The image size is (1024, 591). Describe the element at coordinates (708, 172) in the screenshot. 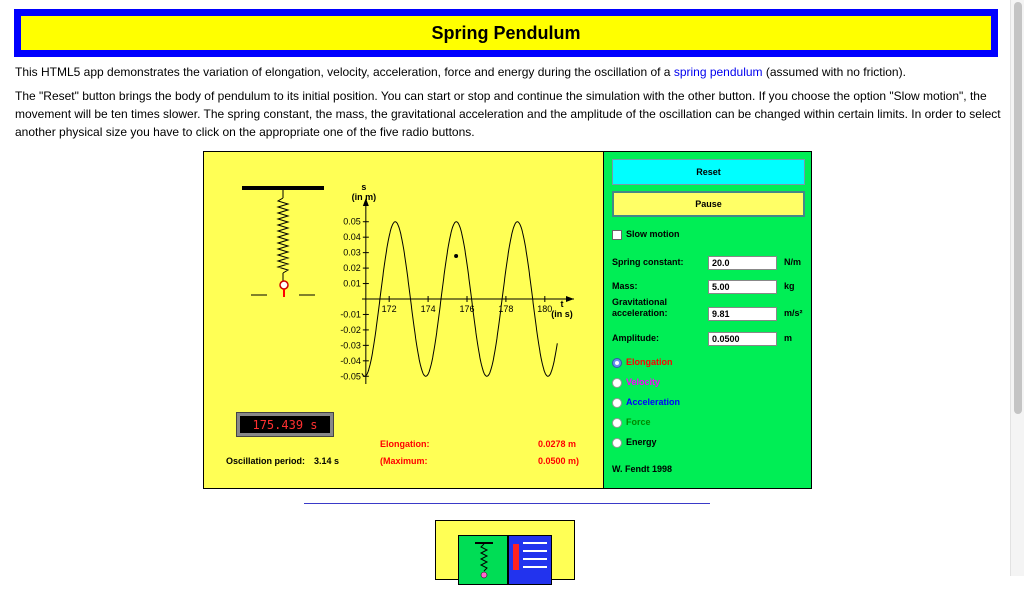

I see `reset-button: Reset` at that location.